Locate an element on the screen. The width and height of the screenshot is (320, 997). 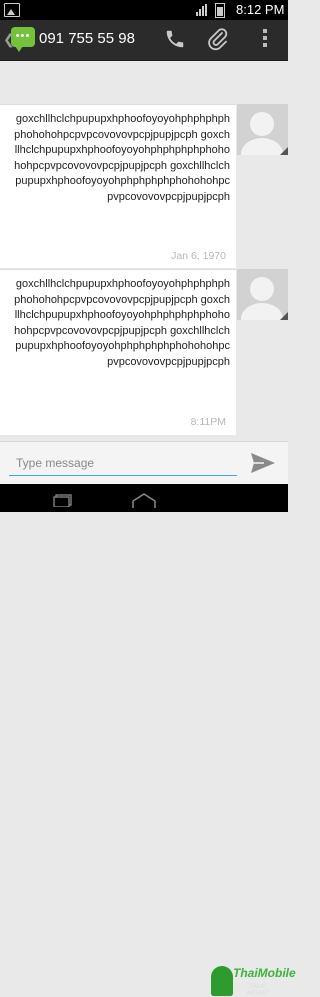
contact-number: 091 755 55 98 is located at coordinates (87, 38).